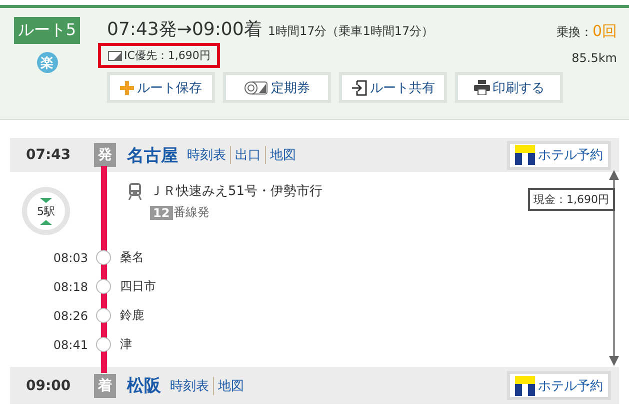  What do you see at coordinates (256, 88) in the screenshot?
I see `pass-card-icon` at bounding box center [256, 88].